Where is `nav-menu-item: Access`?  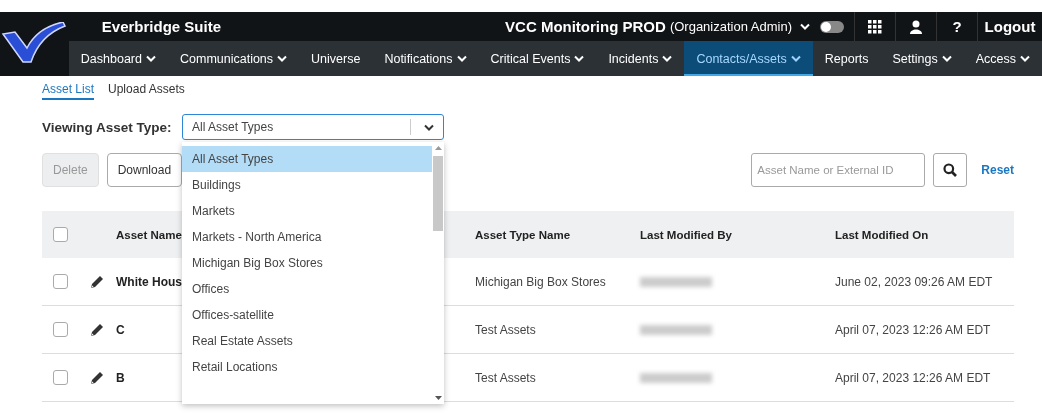 nav-menu-item: Access is located at coordinates (1002, 58).